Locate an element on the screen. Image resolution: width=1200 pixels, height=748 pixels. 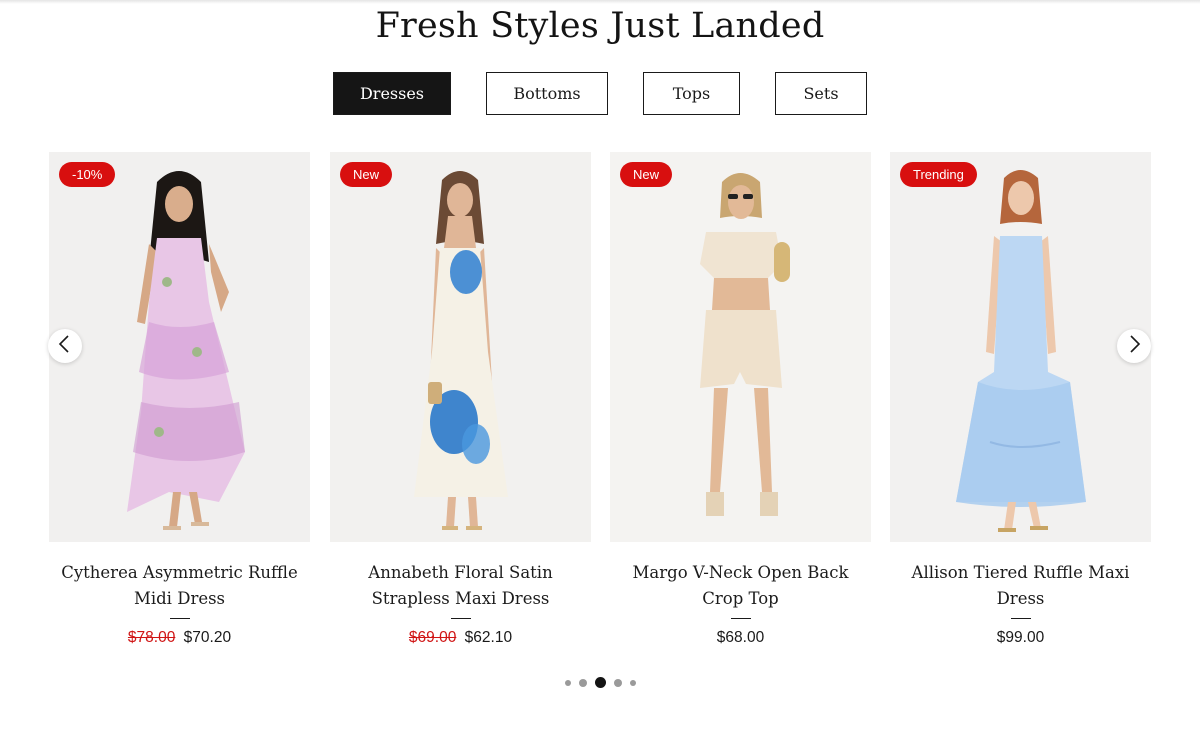
tab-sets: Sets is located at coordinates (821, 93).